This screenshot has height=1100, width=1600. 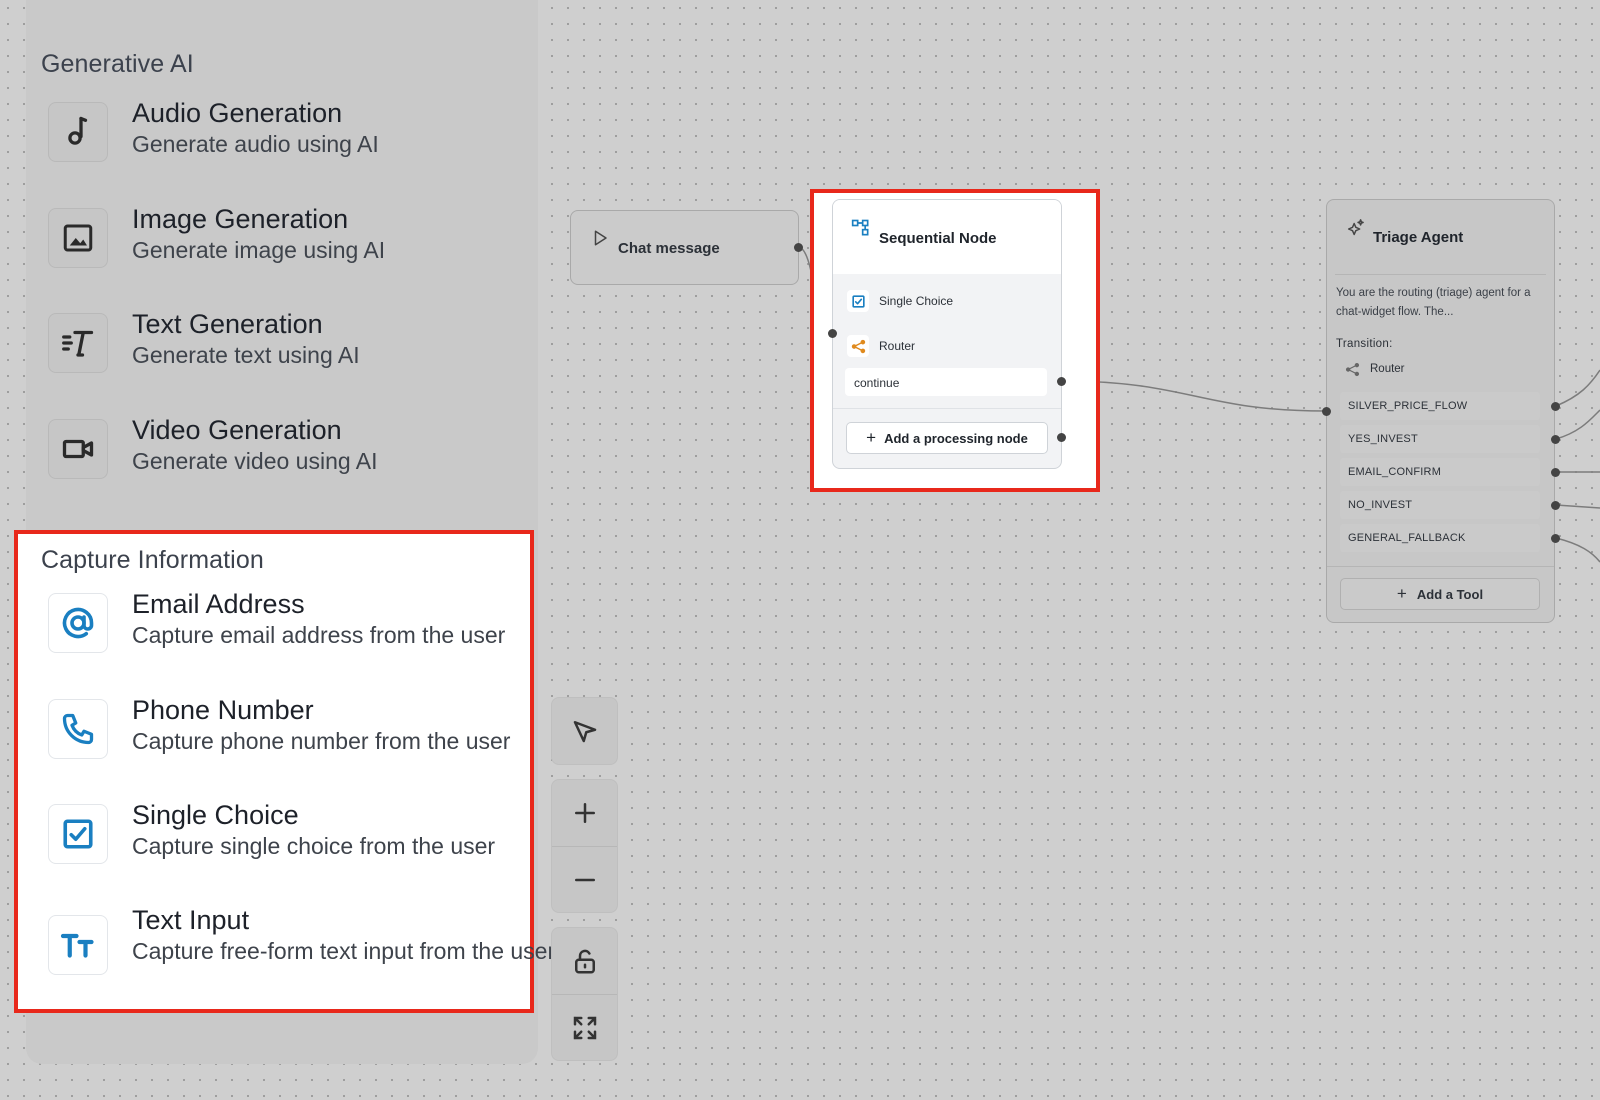 I want to click on add-tool-button: + Add a Tool, so click(x=1440, y=594).